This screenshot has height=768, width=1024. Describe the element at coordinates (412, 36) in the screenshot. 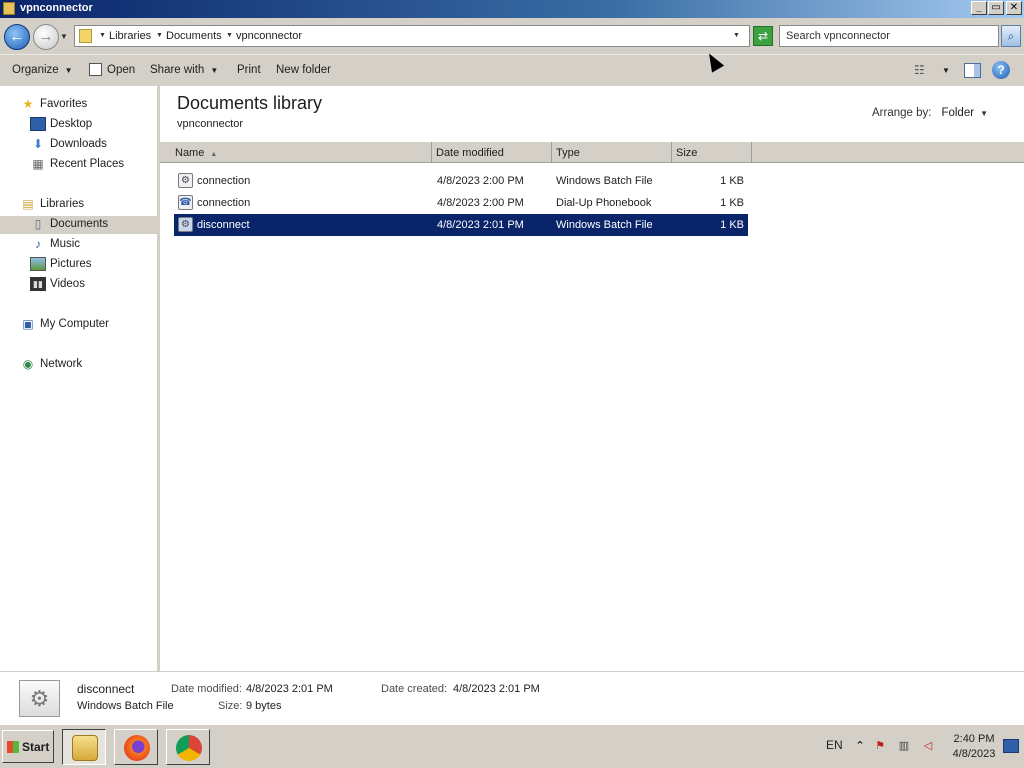

I see `address-bar: ▼ Libraries ▼ Documents ▼ vpnconnector ▼` at that location.